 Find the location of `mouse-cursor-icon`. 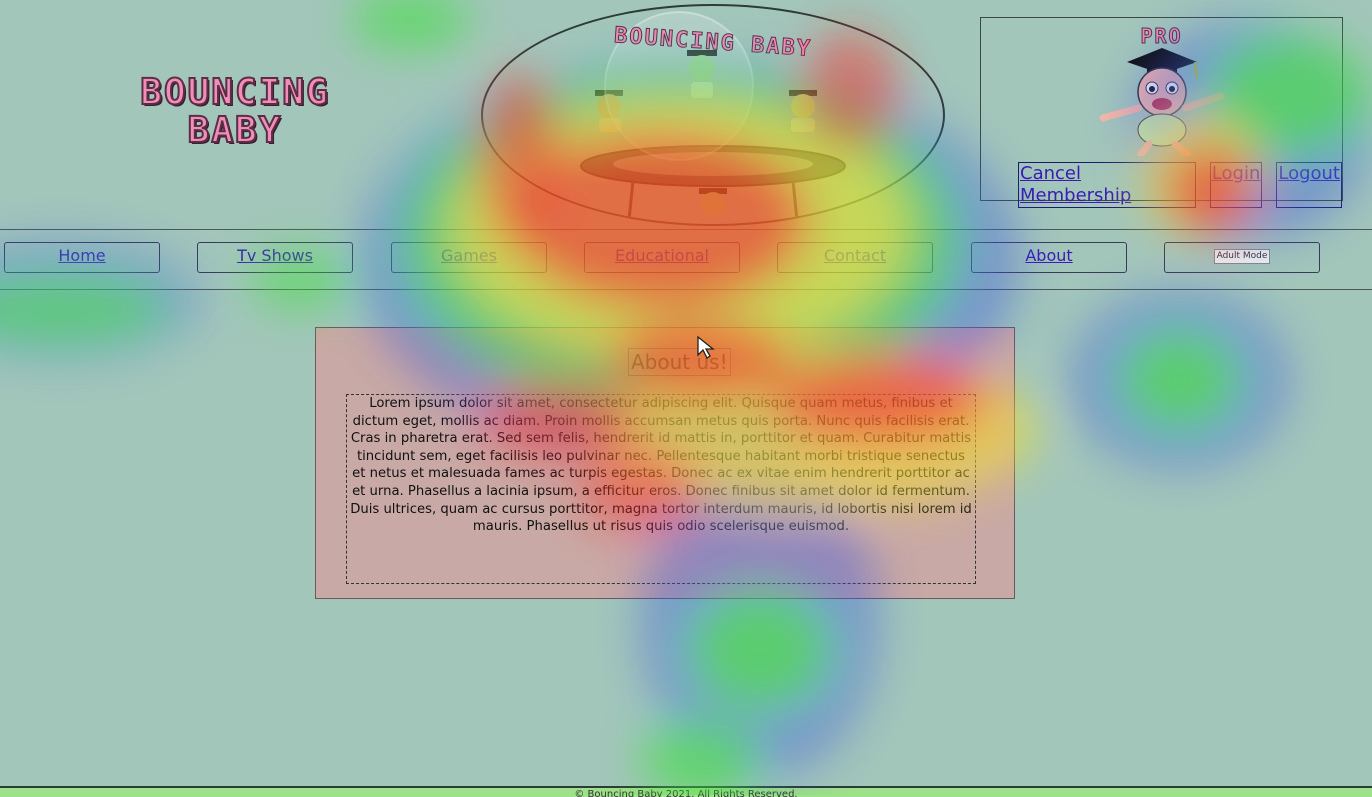

mouse-cursor-icon is located at coordinates (706, 347).